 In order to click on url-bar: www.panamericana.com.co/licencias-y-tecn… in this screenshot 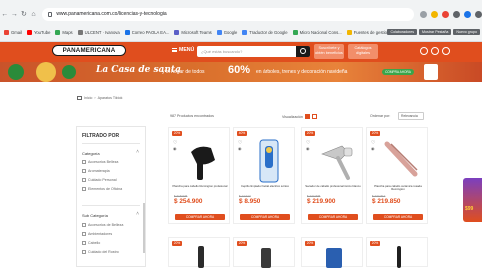, I will do `click(228, 14)`.